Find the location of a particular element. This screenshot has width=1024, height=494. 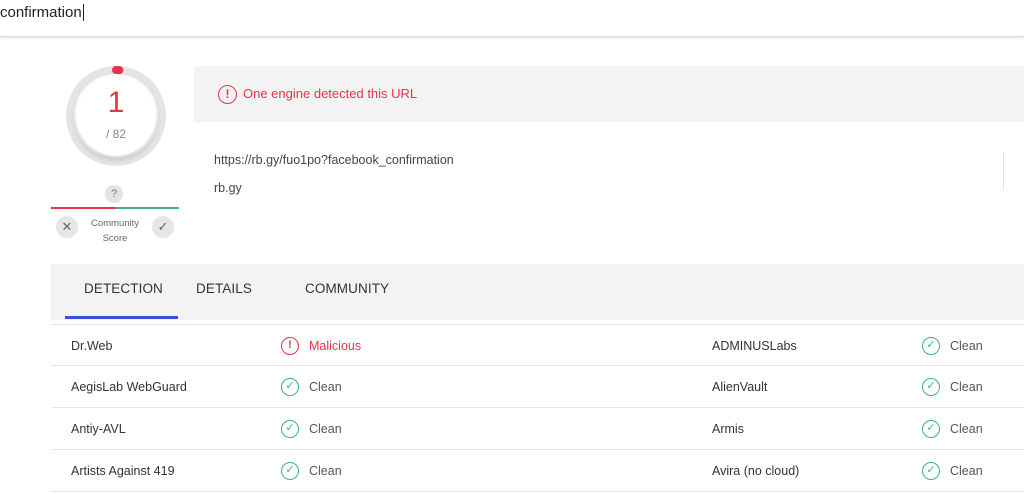

search-bar: confirmation is located at coordinates (512, 18).